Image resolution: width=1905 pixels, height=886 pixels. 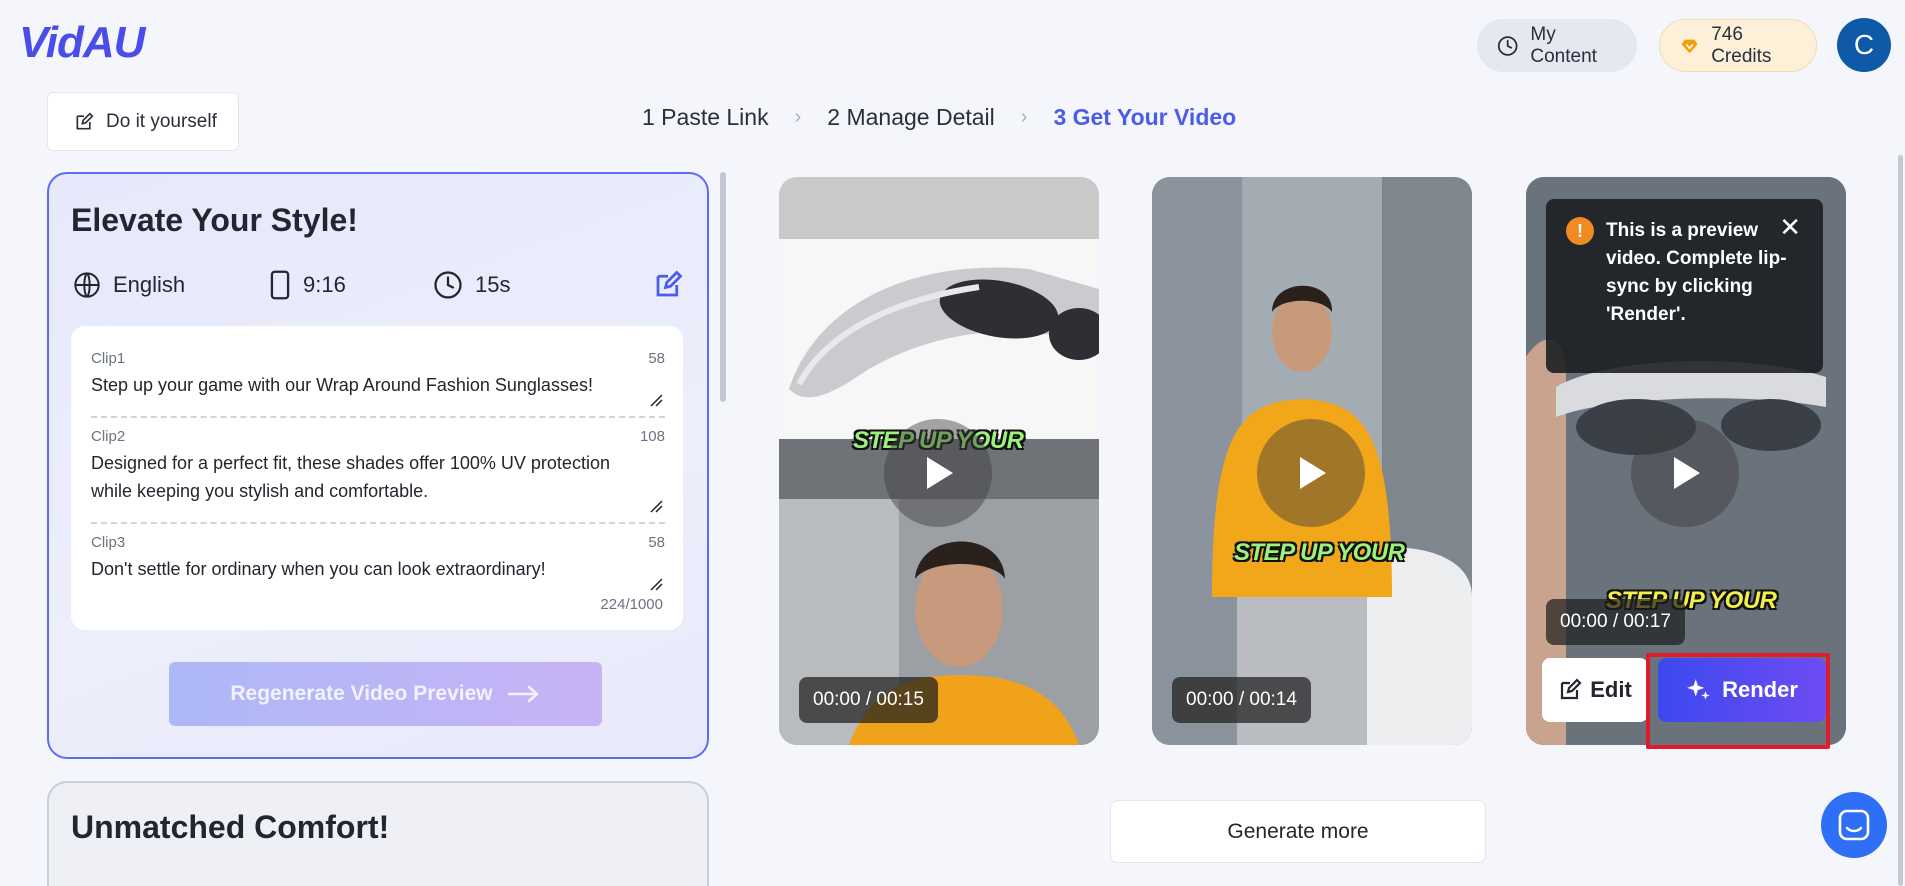 I want to click on do-it-yourself-button: Do it yourself, so click(x=143, y=121).